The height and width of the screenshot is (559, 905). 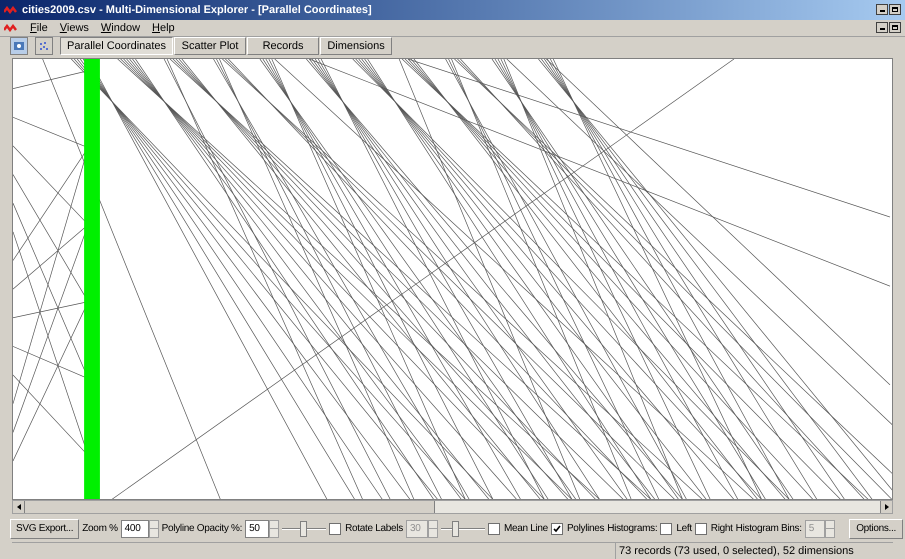 What do you see at coordinates (134, 529) in the screenshot?
I see `zoom-input: 400` at bounding box center [134, 529].